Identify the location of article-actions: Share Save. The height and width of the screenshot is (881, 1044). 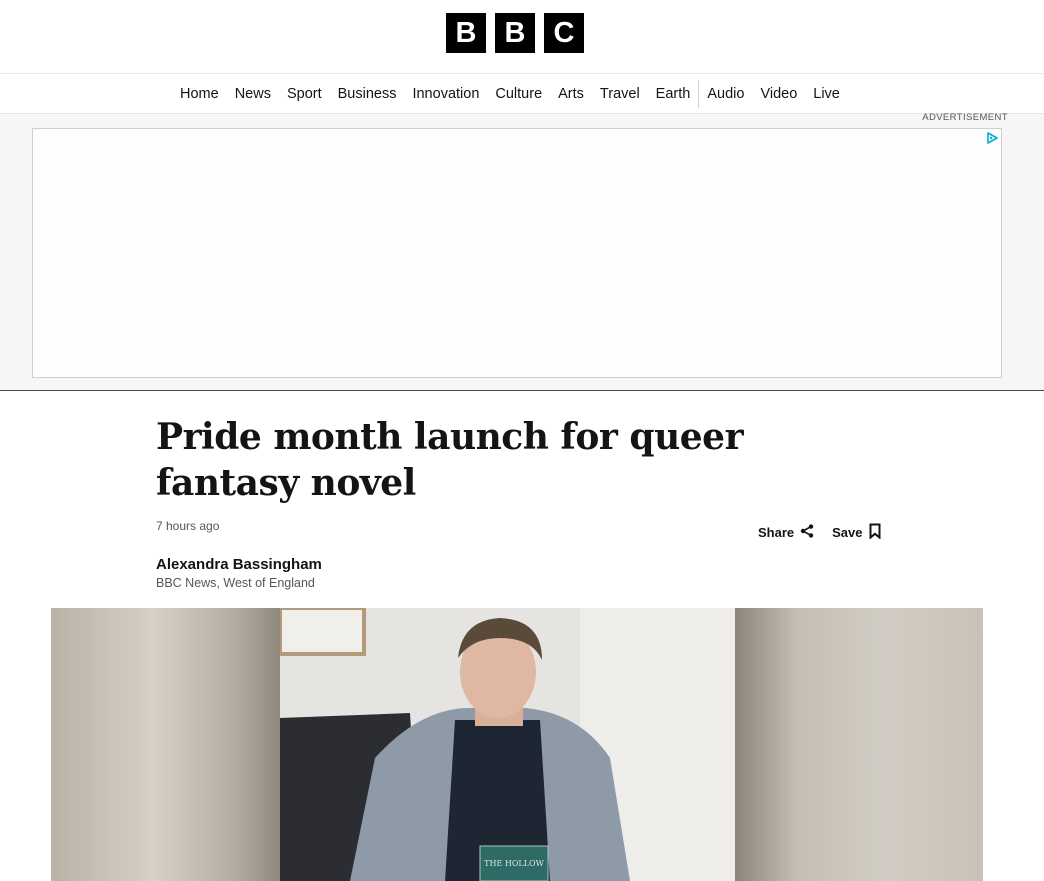
(819, 532).